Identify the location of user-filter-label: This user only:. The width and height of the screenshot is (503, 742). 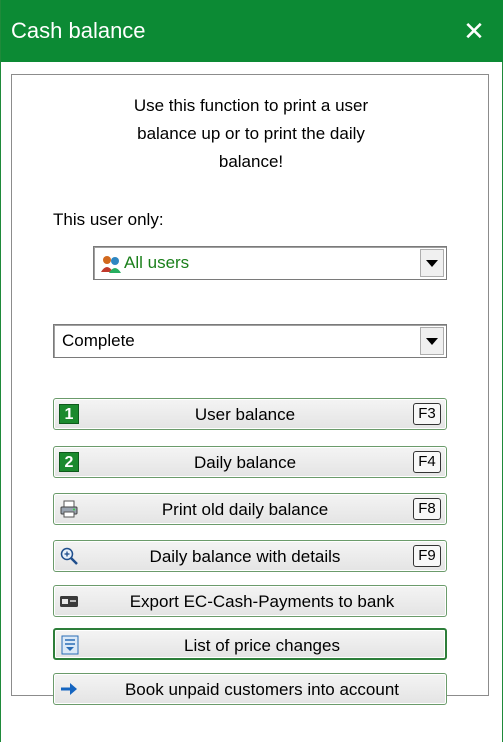
(108, 219).